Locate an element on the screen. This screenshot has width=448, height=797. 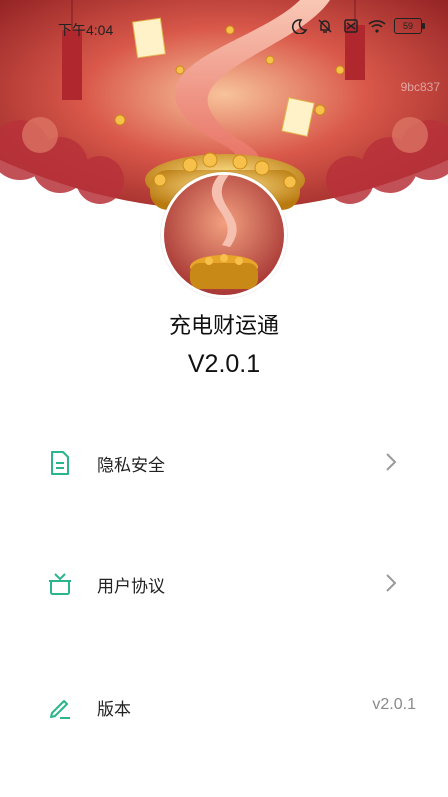
menu-item-version: 版本 v2.0.1 is located at coordinates (224, 707).